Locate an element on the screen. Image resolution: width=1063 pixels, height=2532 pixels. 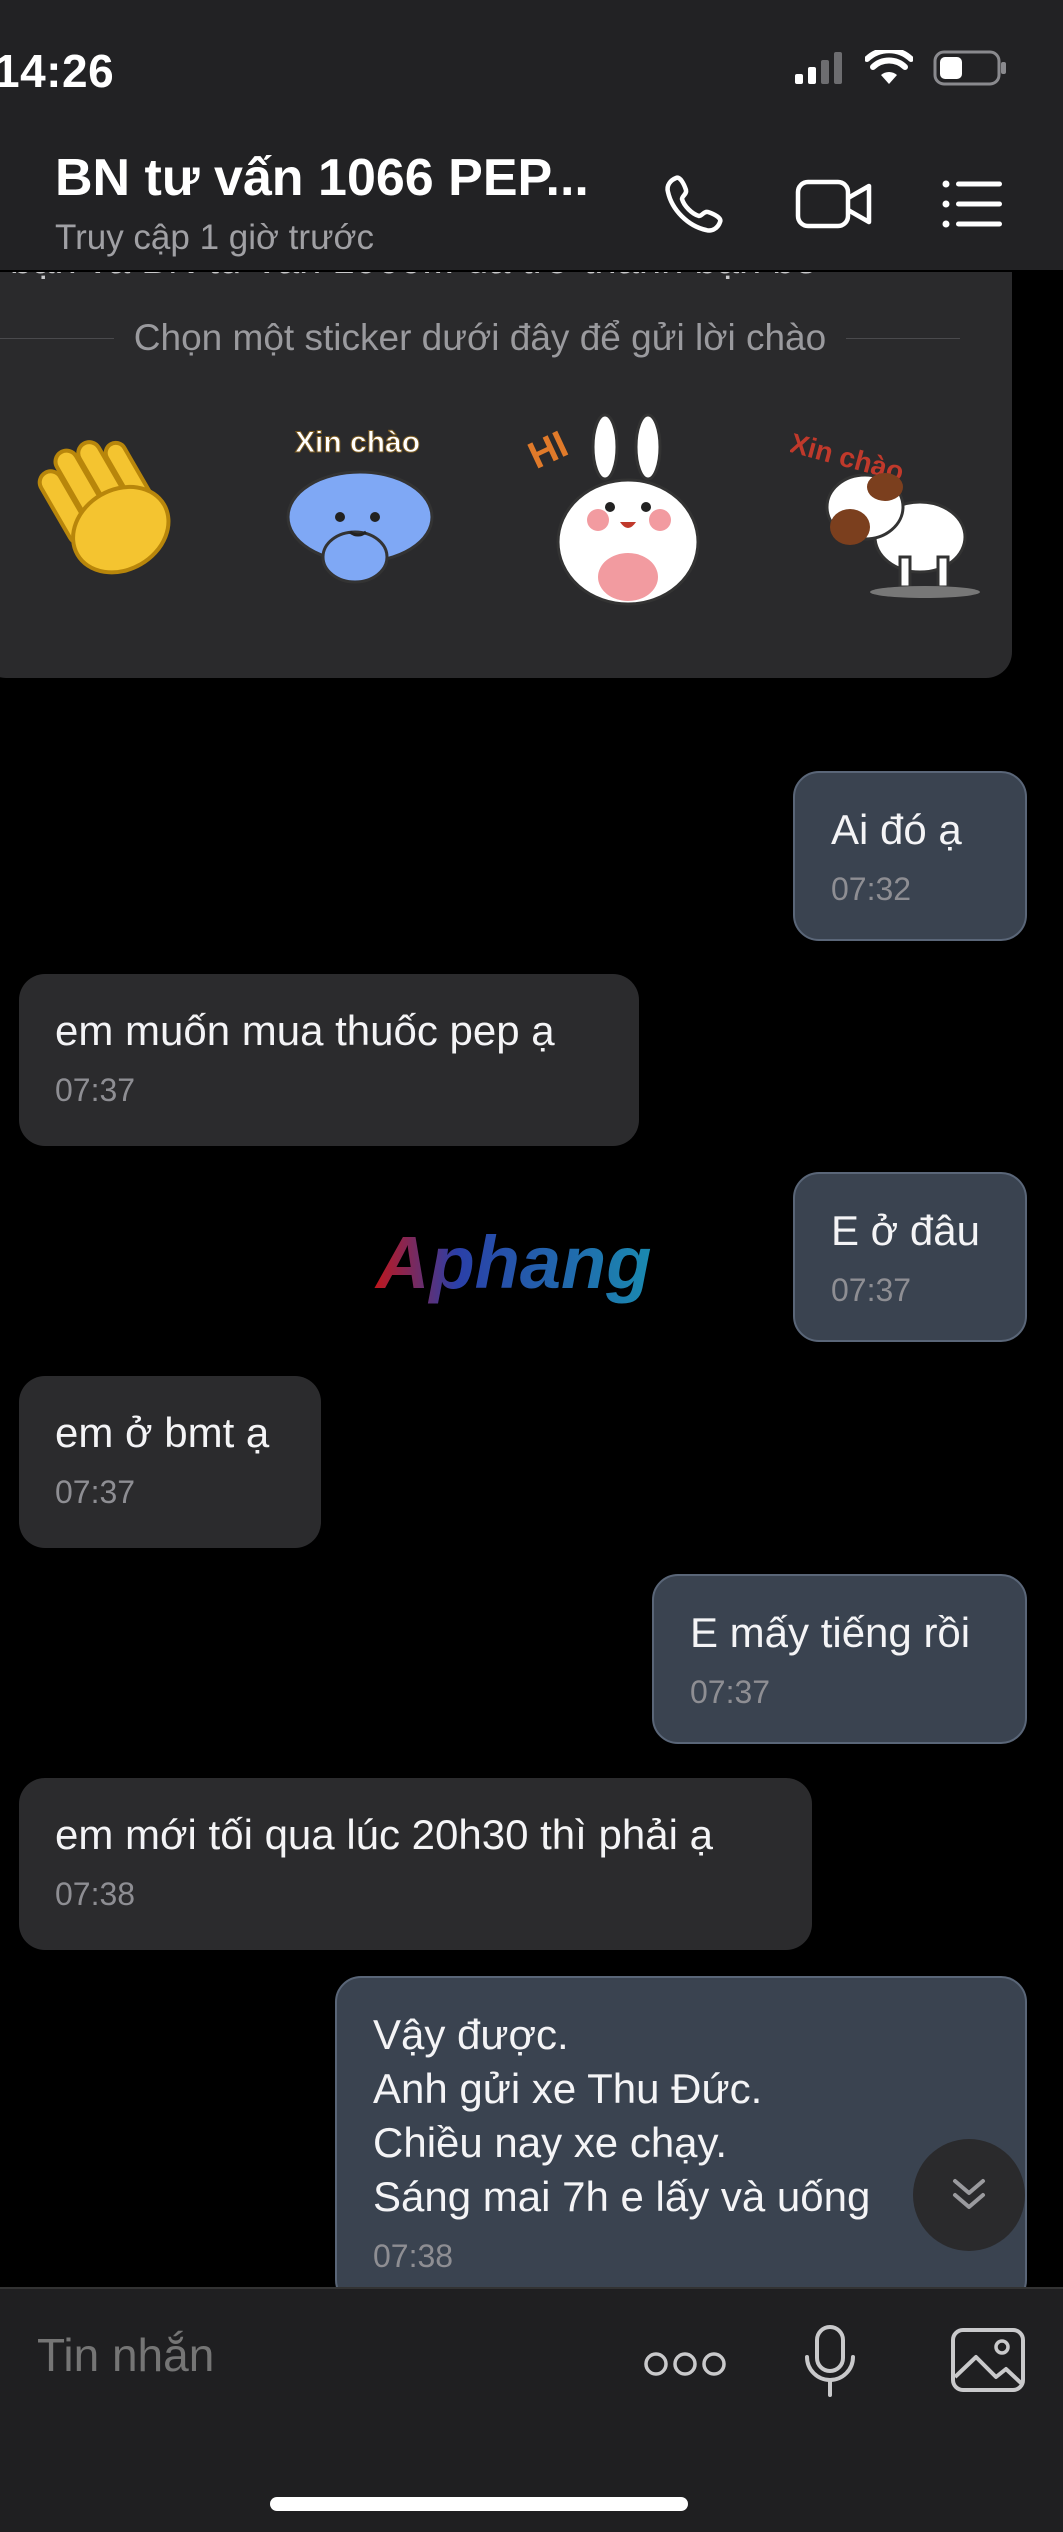
incoming-message-bubble: em muốn mua thuốc pep ạ 07:37 is located at coordinates (329, 1060).